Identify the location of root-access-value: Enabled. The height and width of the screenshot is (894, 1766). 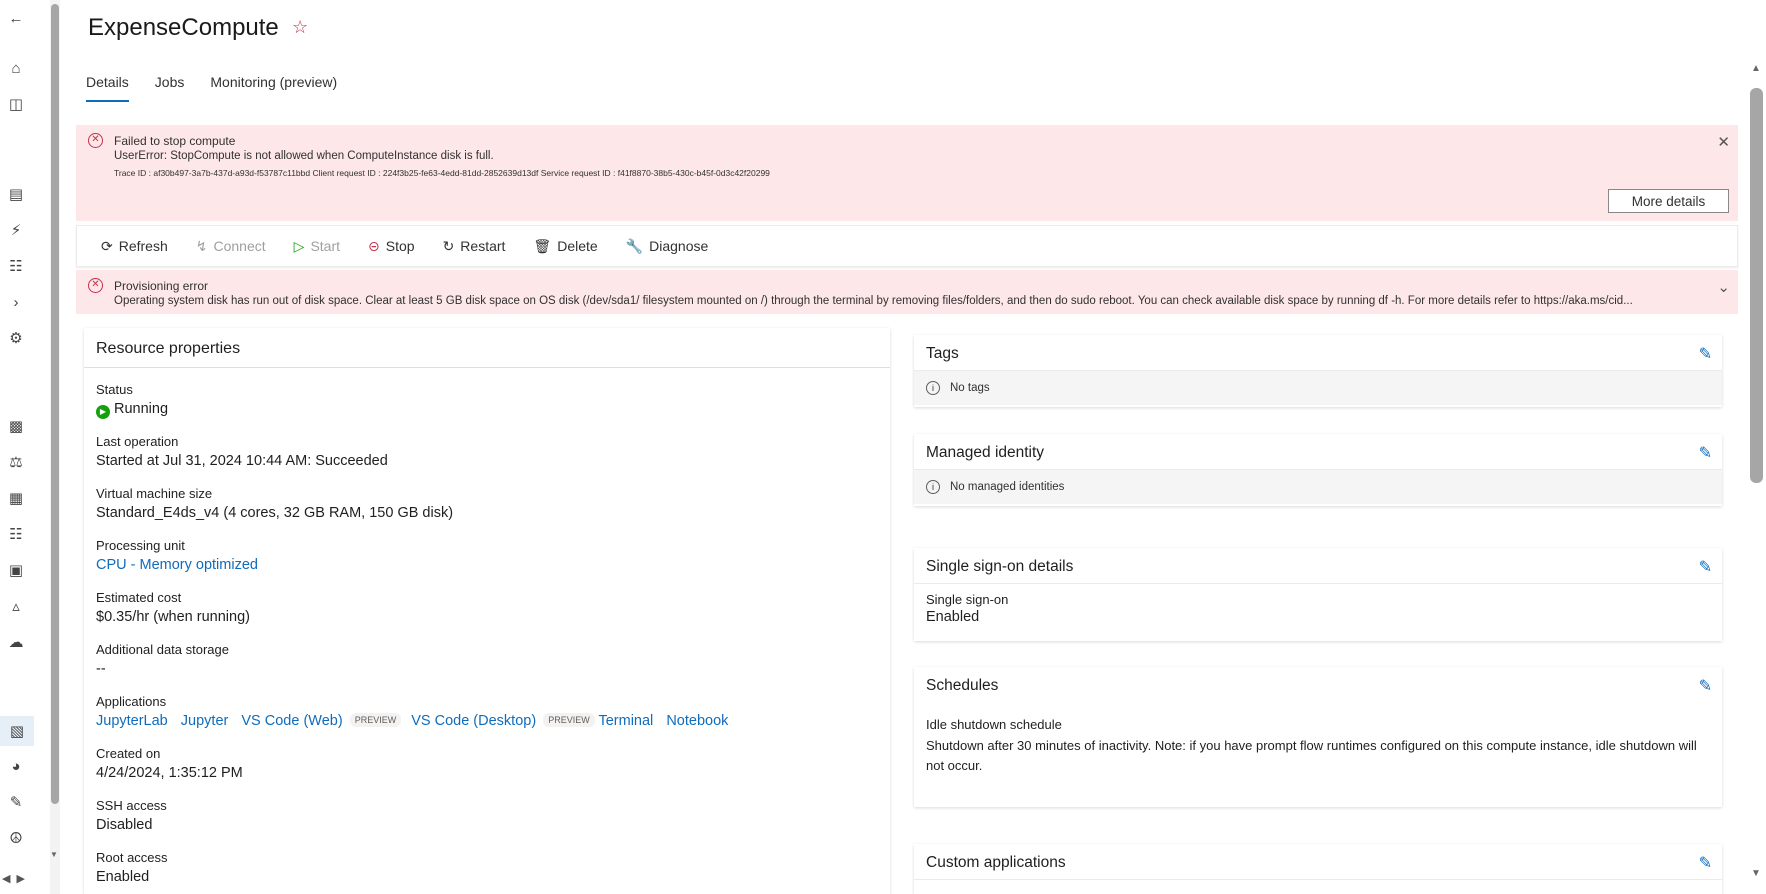
(123, 877).